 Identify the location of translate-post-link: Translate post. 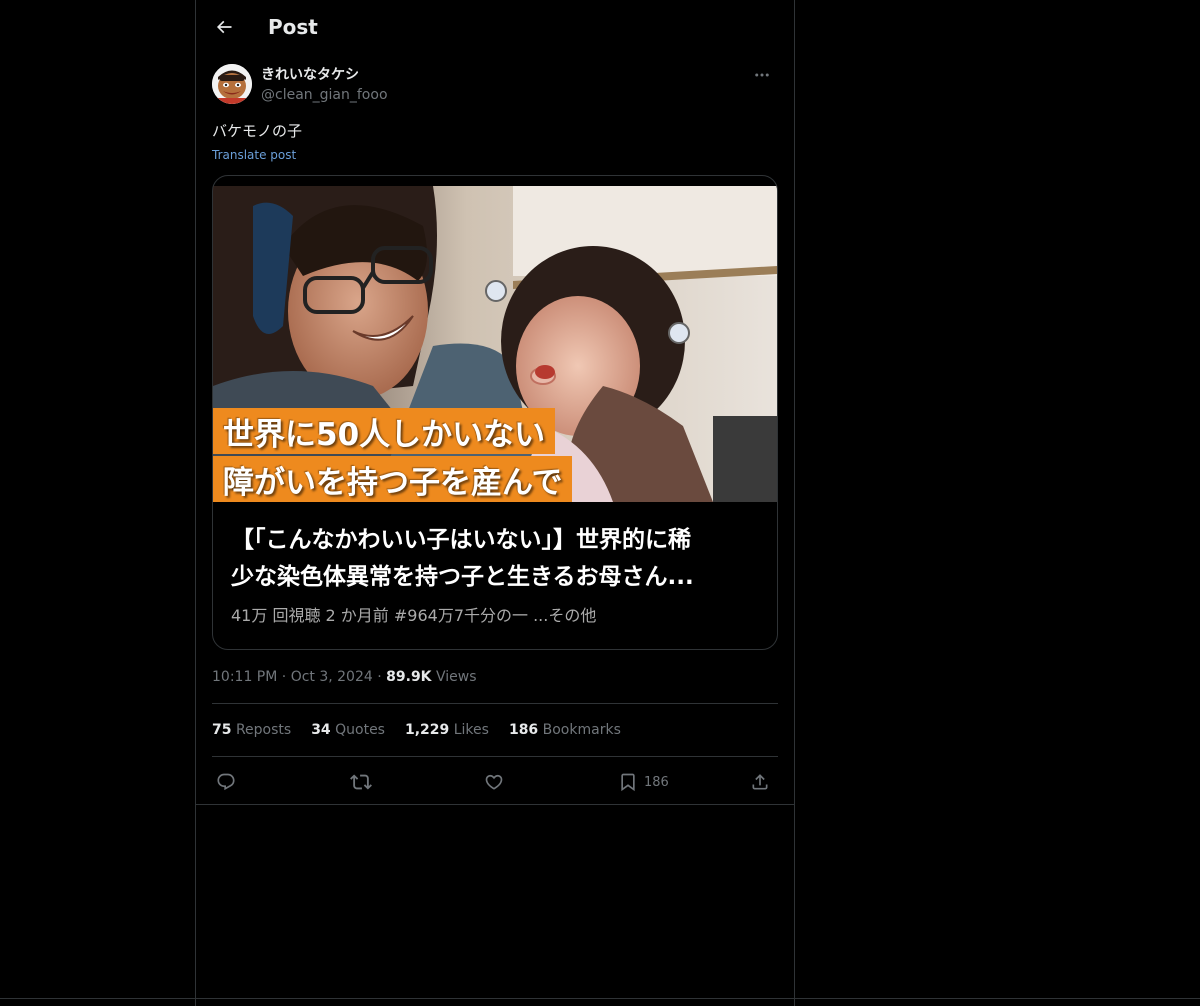
(254, 155).